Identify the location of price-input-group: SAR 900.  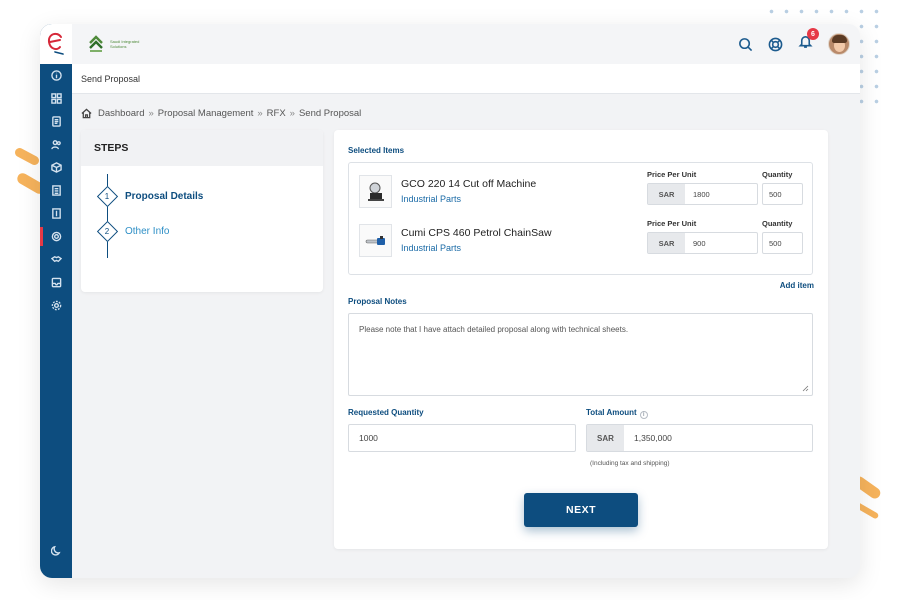
(702, 243).